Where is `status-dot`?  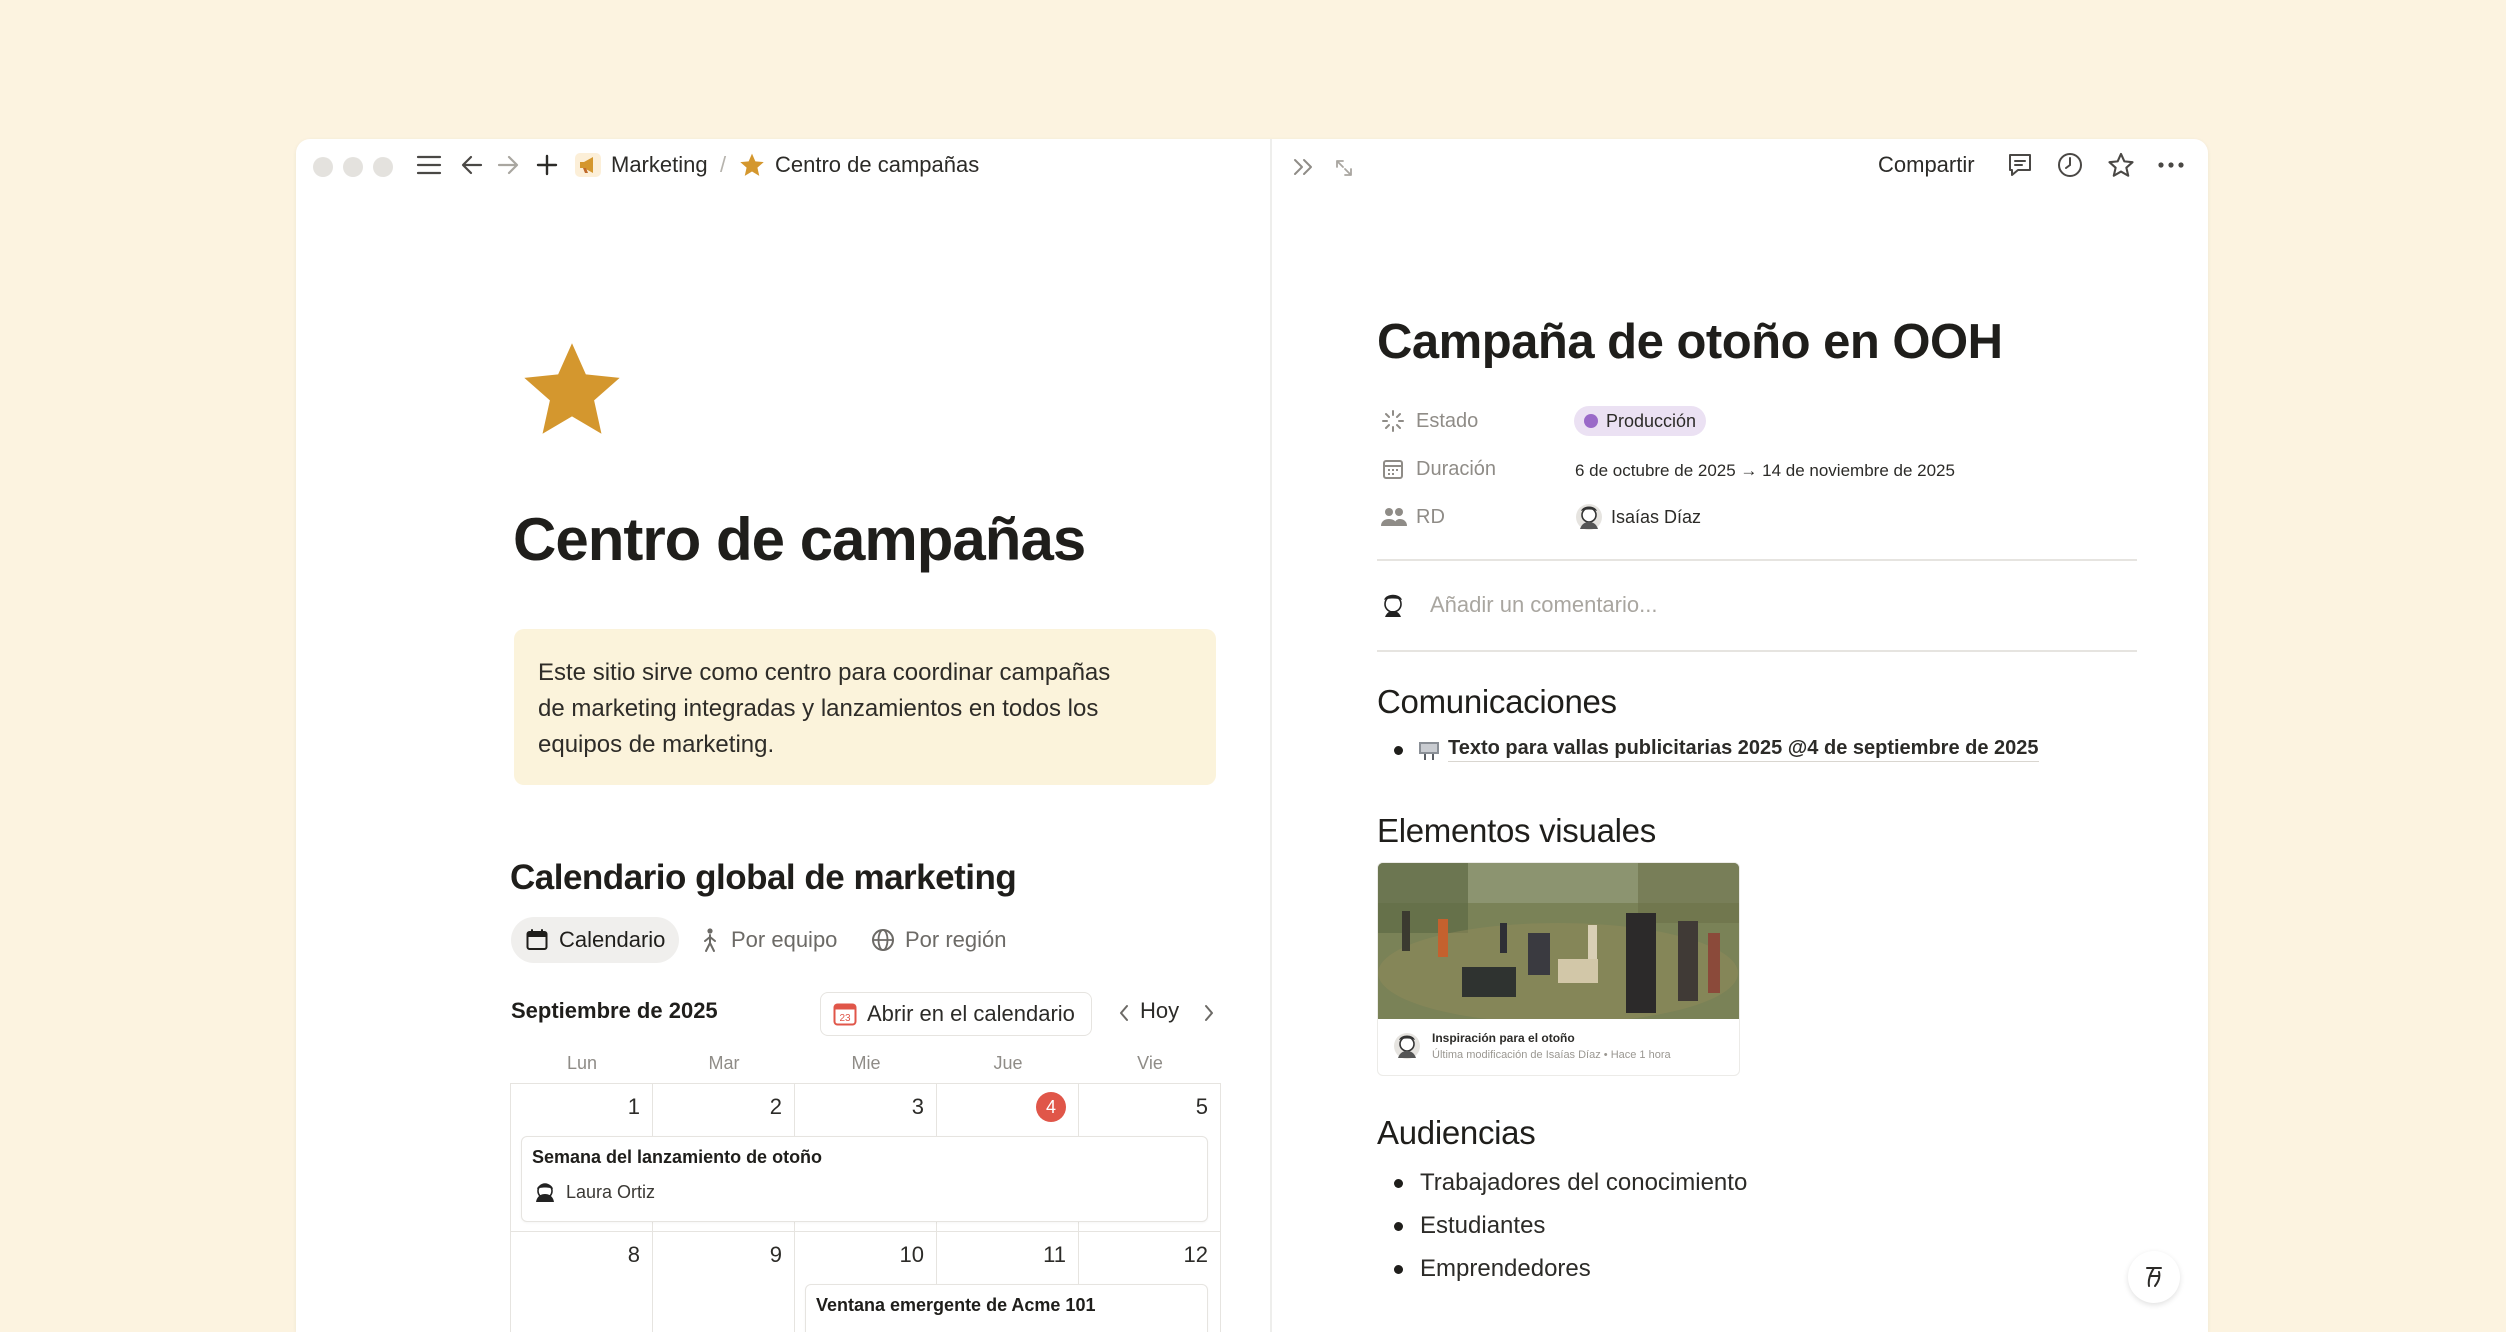
status-dot is located at coordinates (1591, 421).